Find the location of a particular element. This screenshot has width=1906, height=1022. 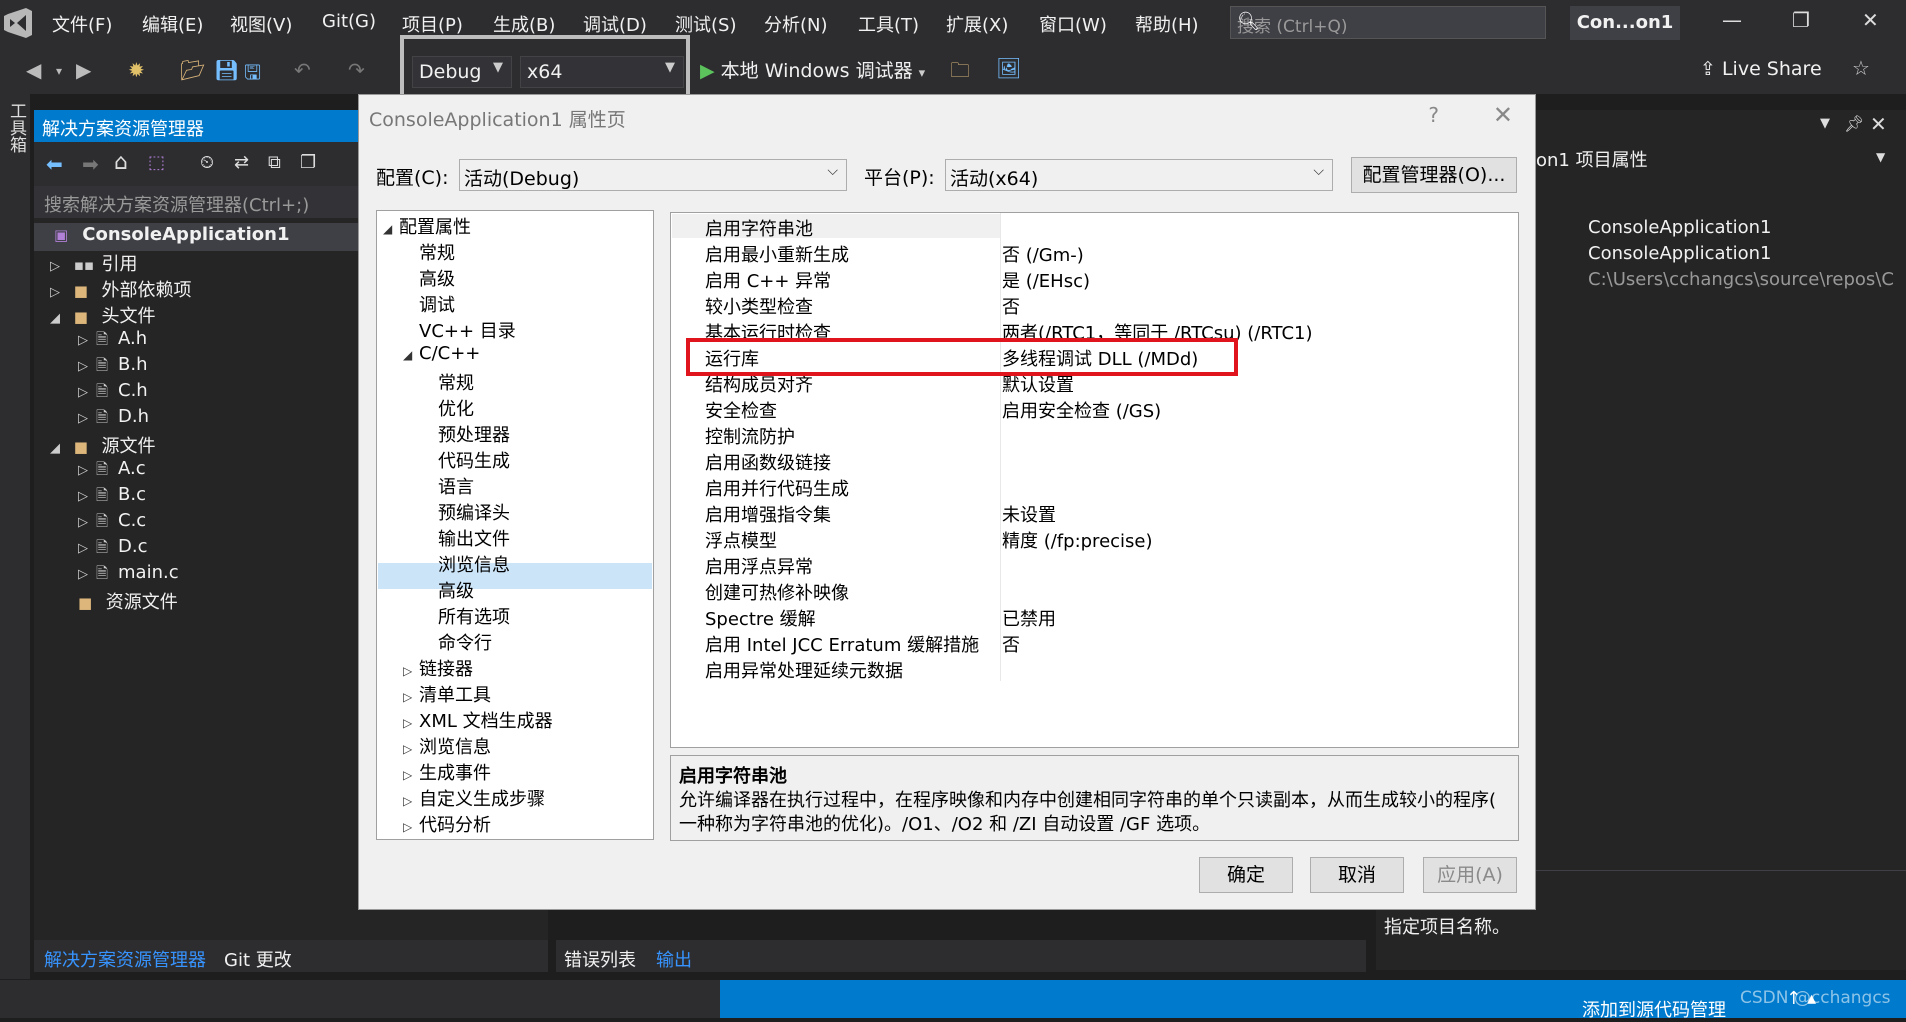

tree-external-deps: ▷ ■ 外部依赖项 is located at coordinates (120, 289).